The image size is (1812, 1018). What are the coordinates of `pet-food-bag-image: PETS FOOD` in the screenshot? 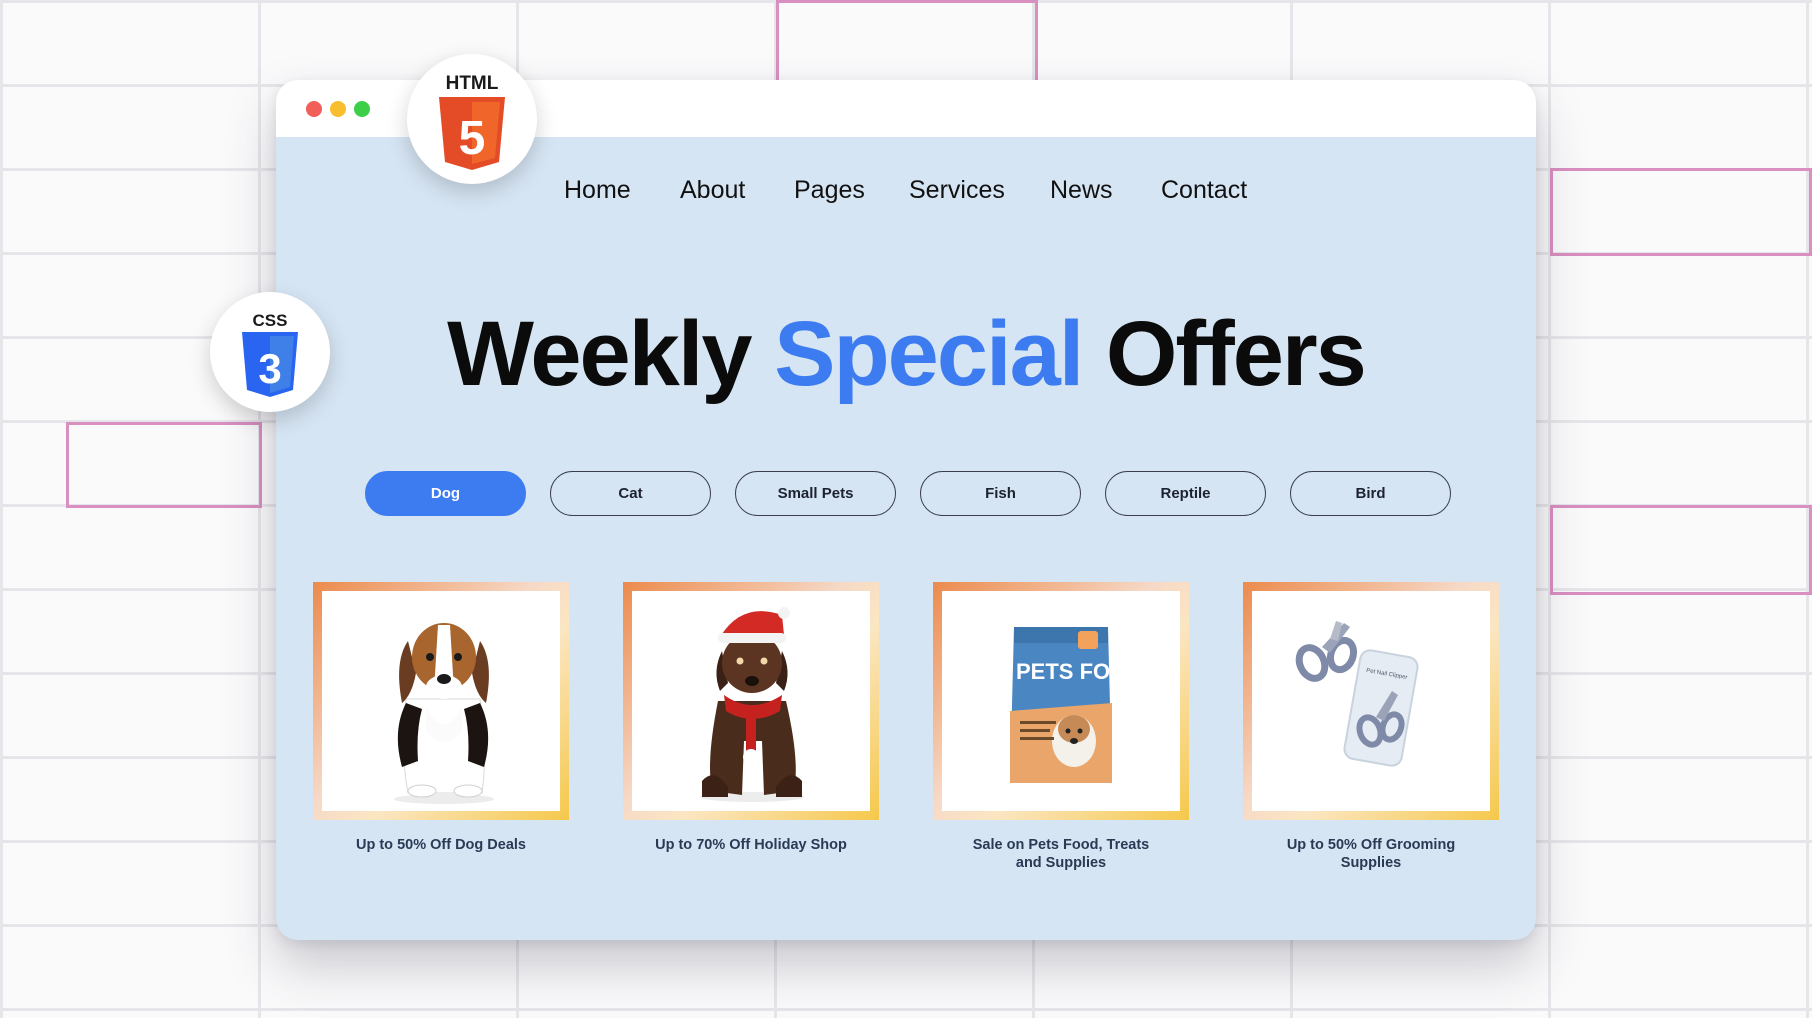 It's located at (1076, 705).